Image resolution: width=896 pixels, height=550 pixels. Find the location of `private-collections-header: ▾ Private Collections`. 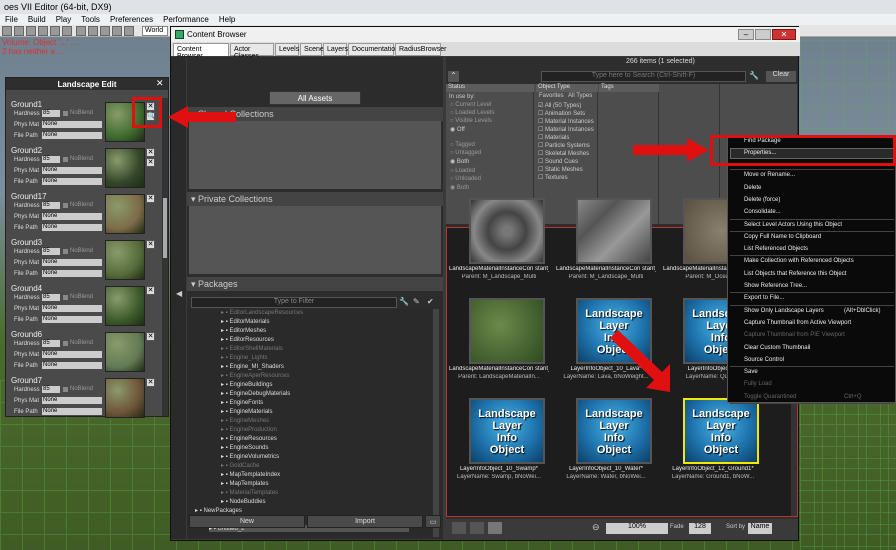

private-collections-header: ▾ Private Collections is located at coordinates (315, 199).